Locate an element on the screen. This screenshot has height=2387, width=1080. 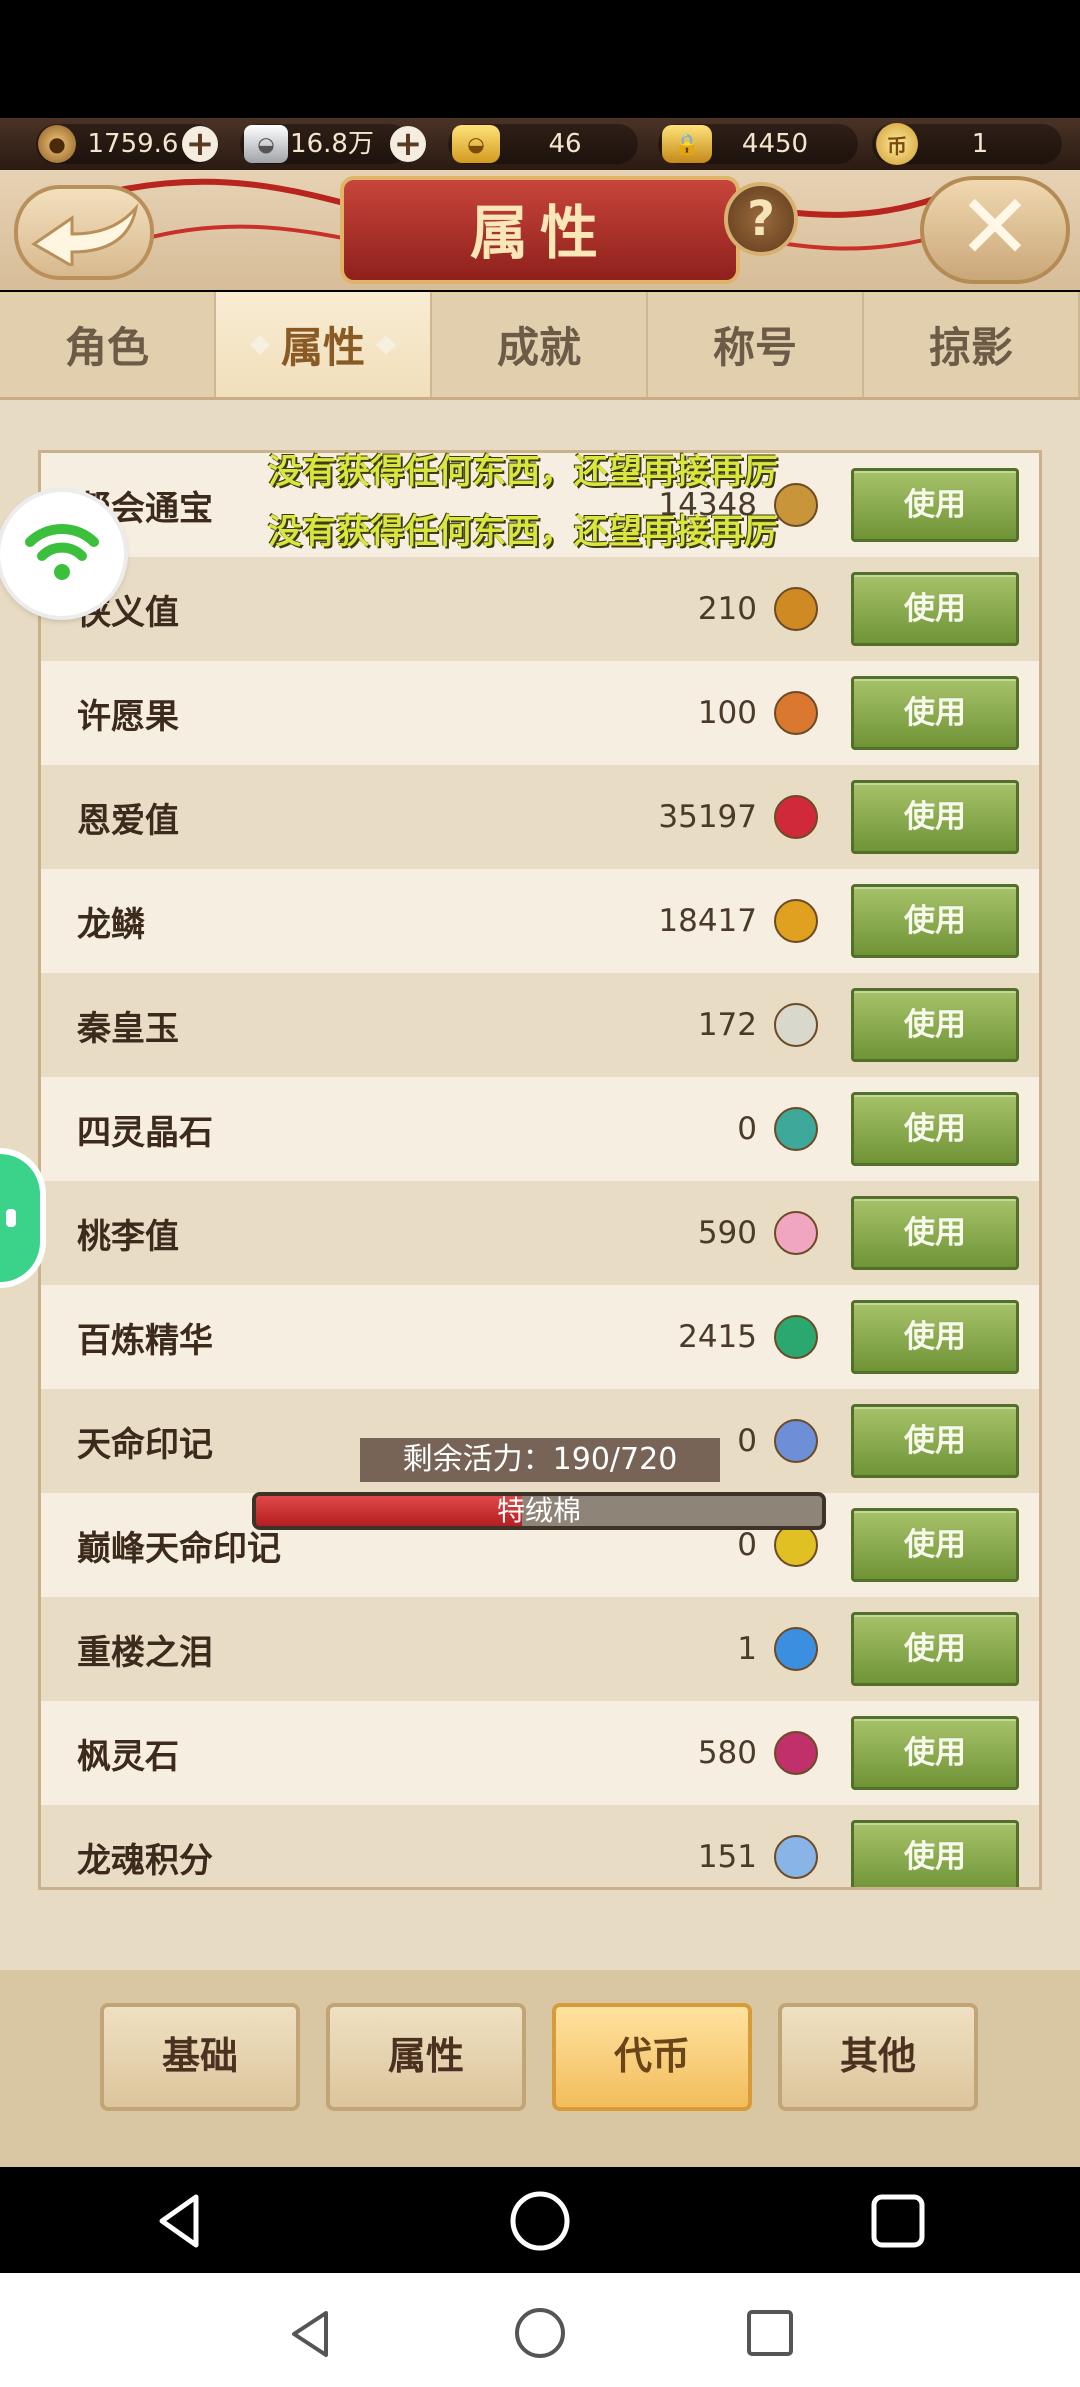
list-item: 侠义值 210 使用 is located at coordinates (540, 609).